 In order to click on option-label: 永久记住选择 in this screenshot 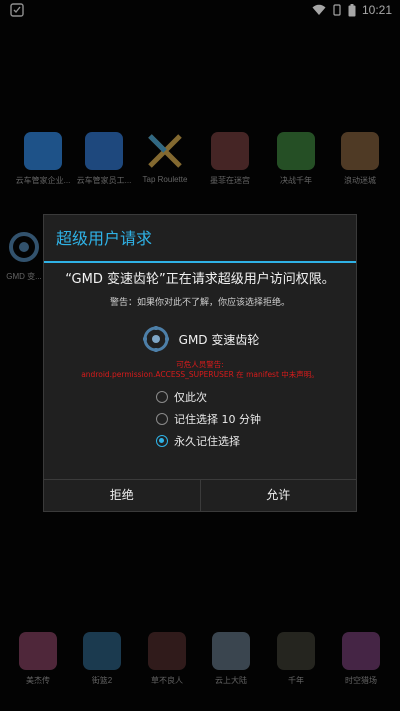, I will do `click(207, 441)`.